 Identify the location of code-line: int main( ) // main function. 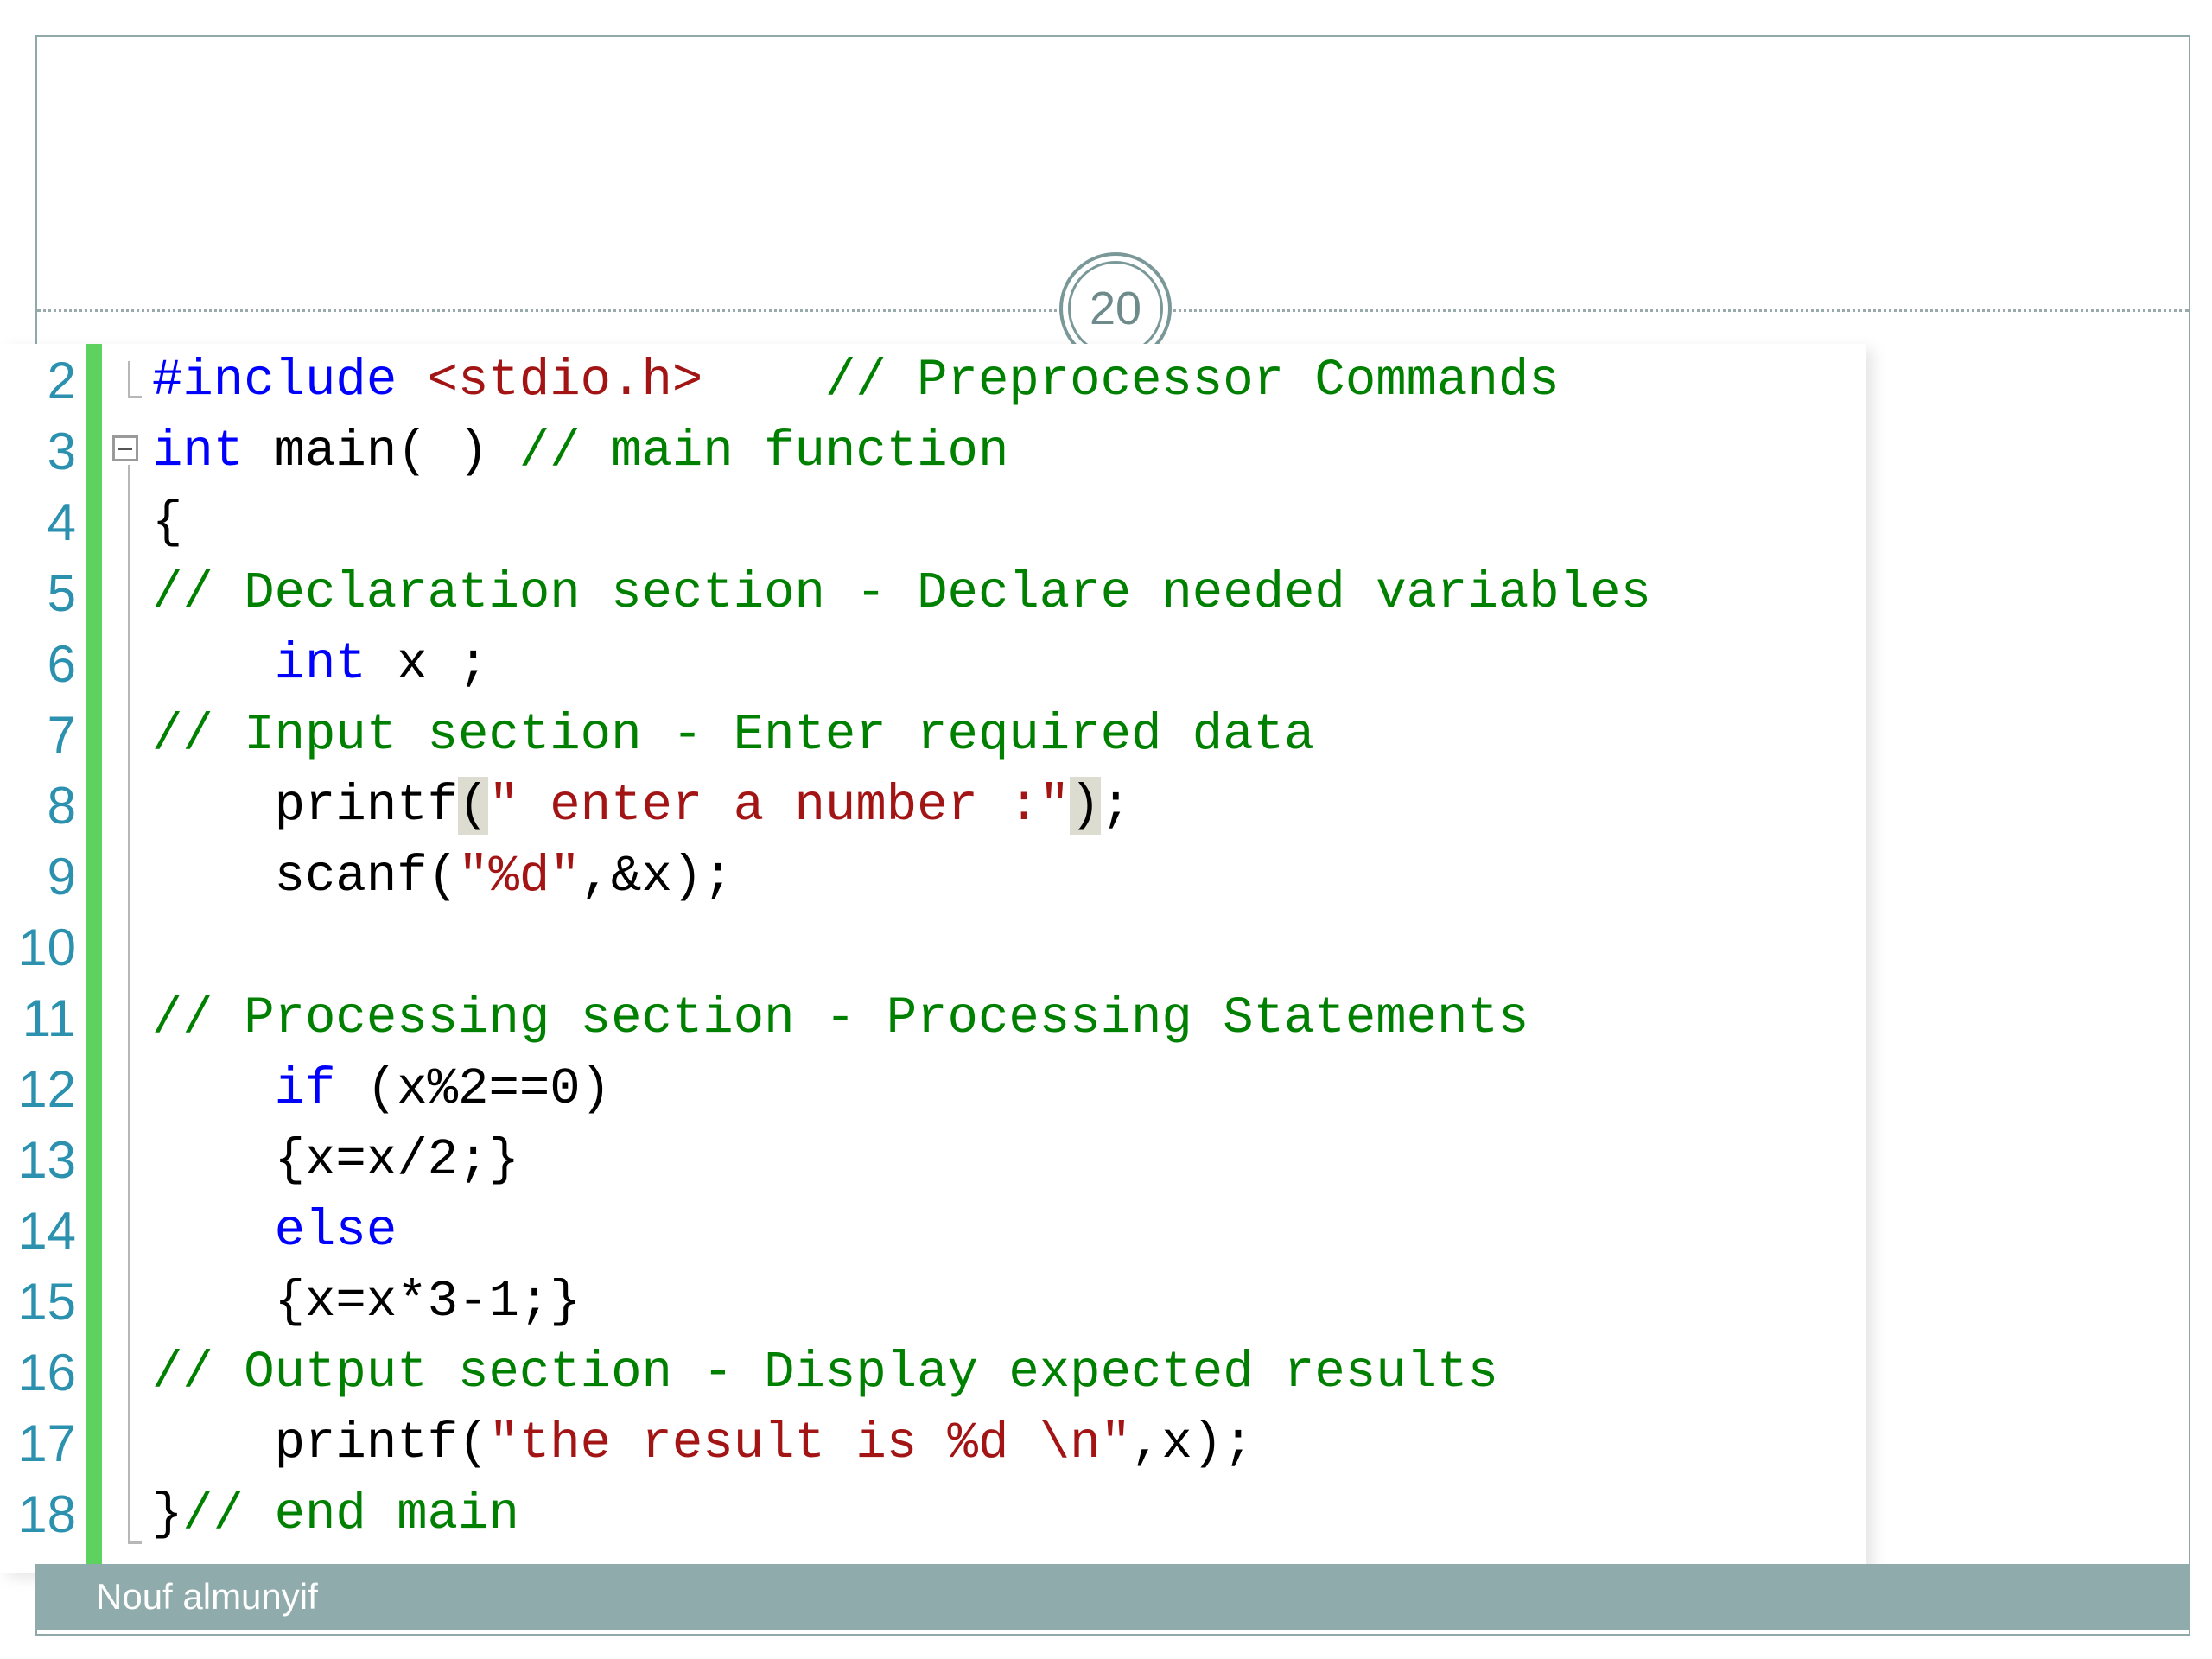
(580, 451).